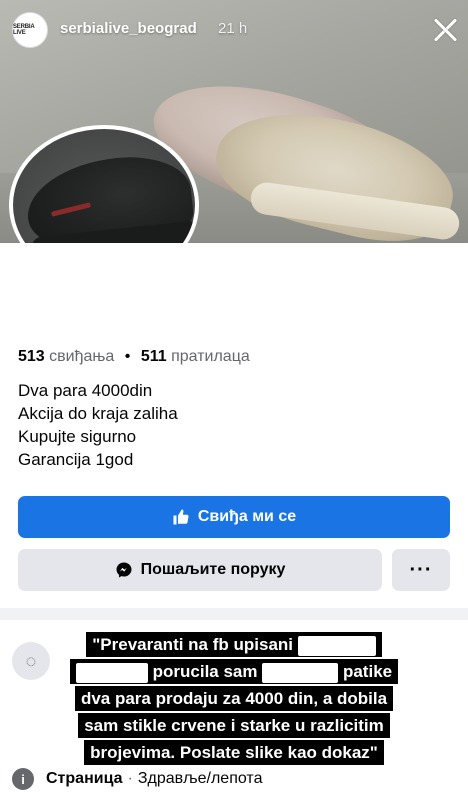  What do you see at coordinates (76, 459) in the screenshot?
I see `bio-line: Garancija 1god` at bounding box center [76, 459].